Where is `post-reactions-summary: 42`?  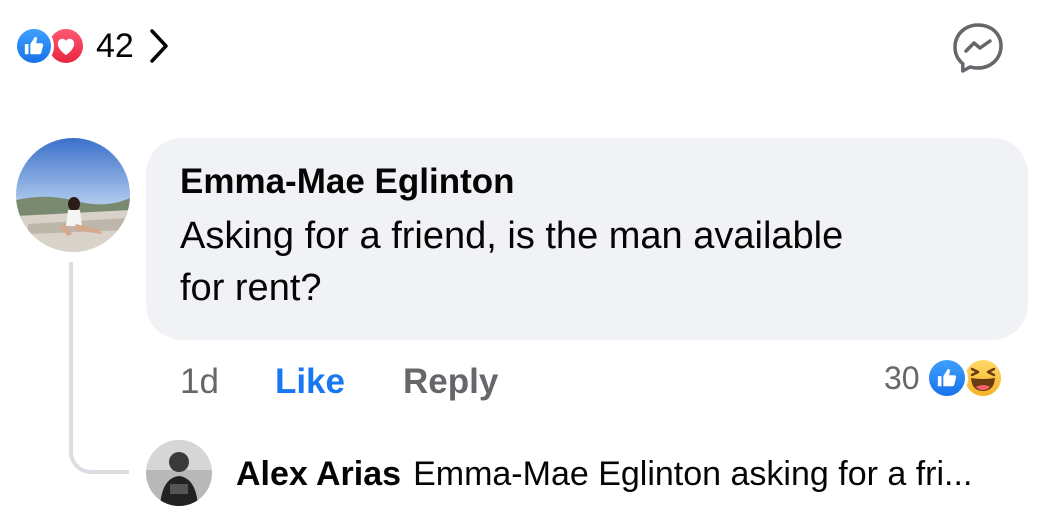 post-reactions-summary: 42 is located at coordinates (92, 46).